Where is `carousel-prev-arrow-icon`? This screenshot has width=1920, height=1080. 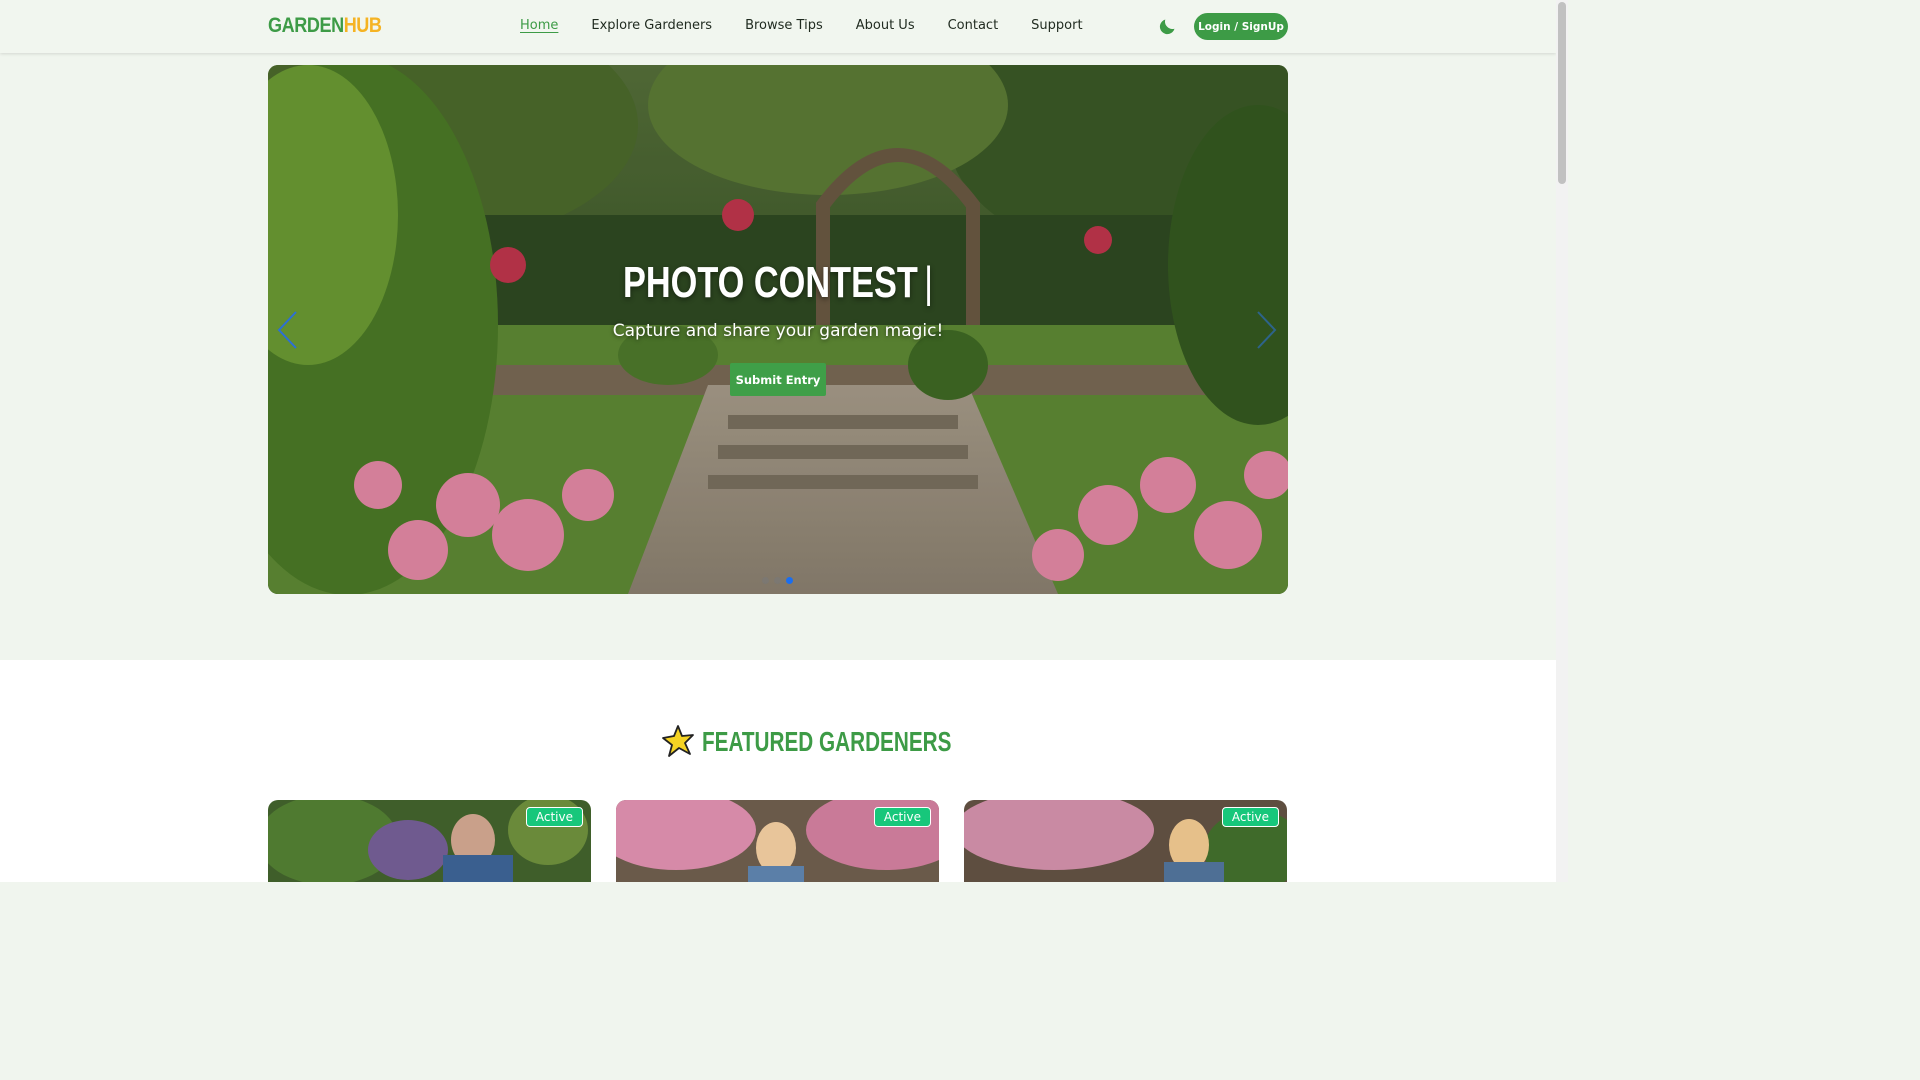 carousel-prev-arrow-icon is located at coordinates (287, 330).